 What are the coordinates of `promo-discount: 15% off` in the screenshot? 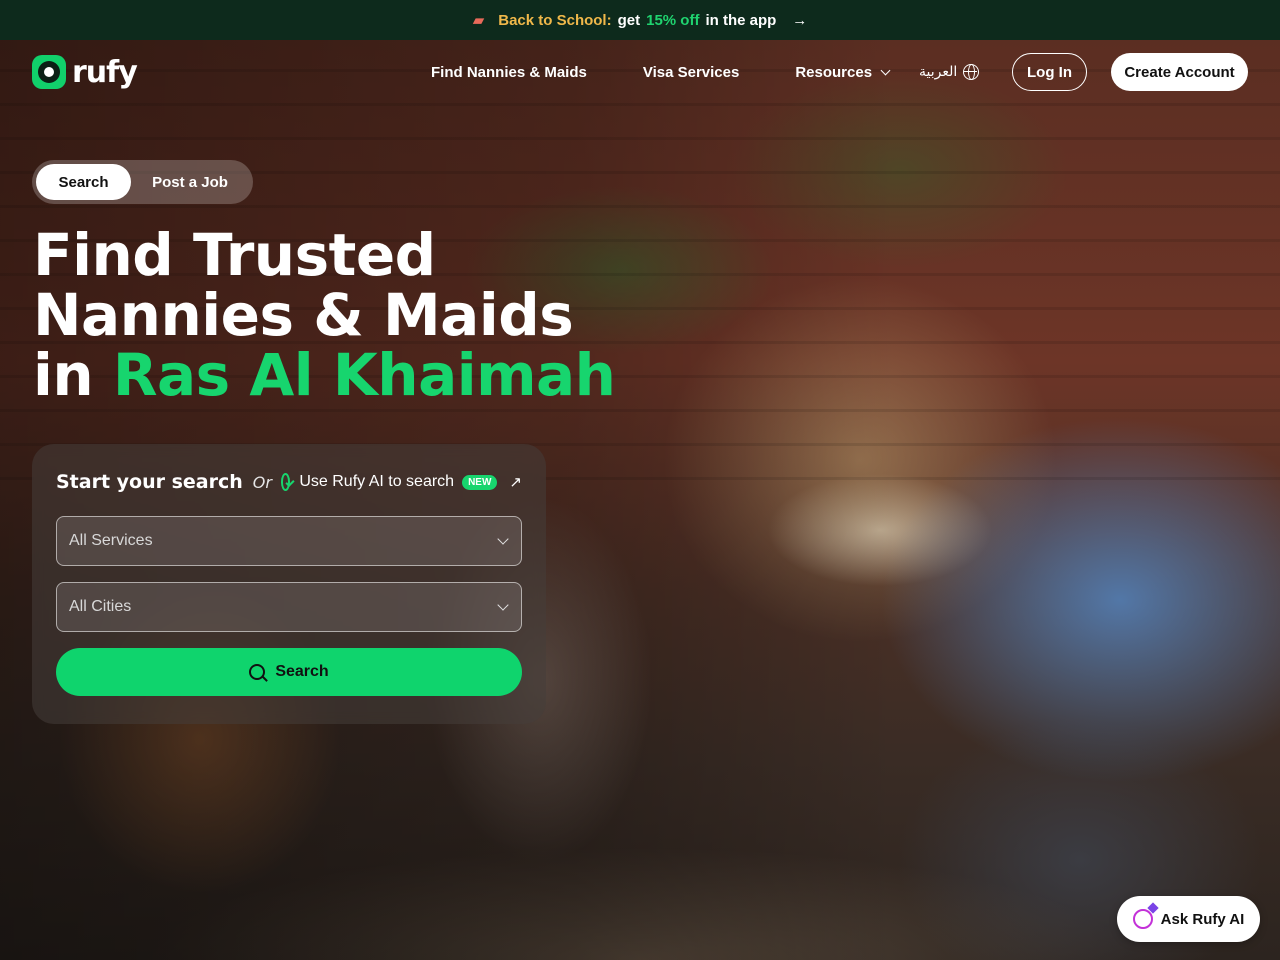 It's located at (673, 20).